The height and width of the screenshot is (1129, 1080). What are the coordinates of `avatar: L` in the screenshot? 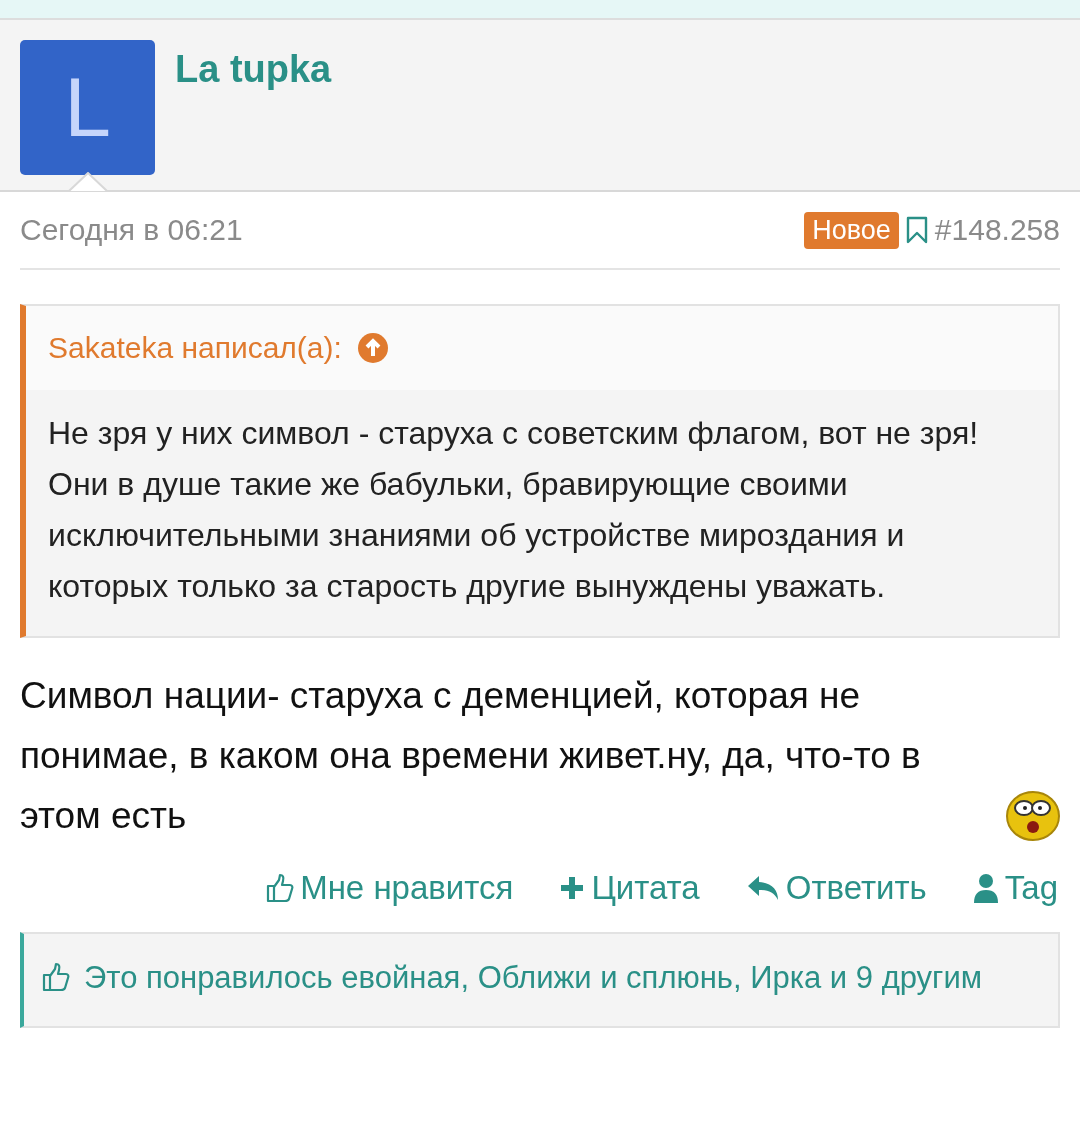 It's located at (87, 107).